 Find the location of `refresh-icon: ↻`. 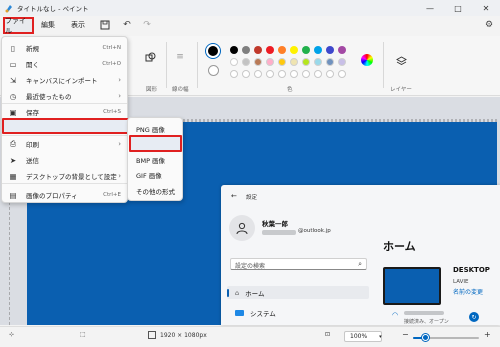

refresh-icon: ↻ is located at coordinates (474, 317).